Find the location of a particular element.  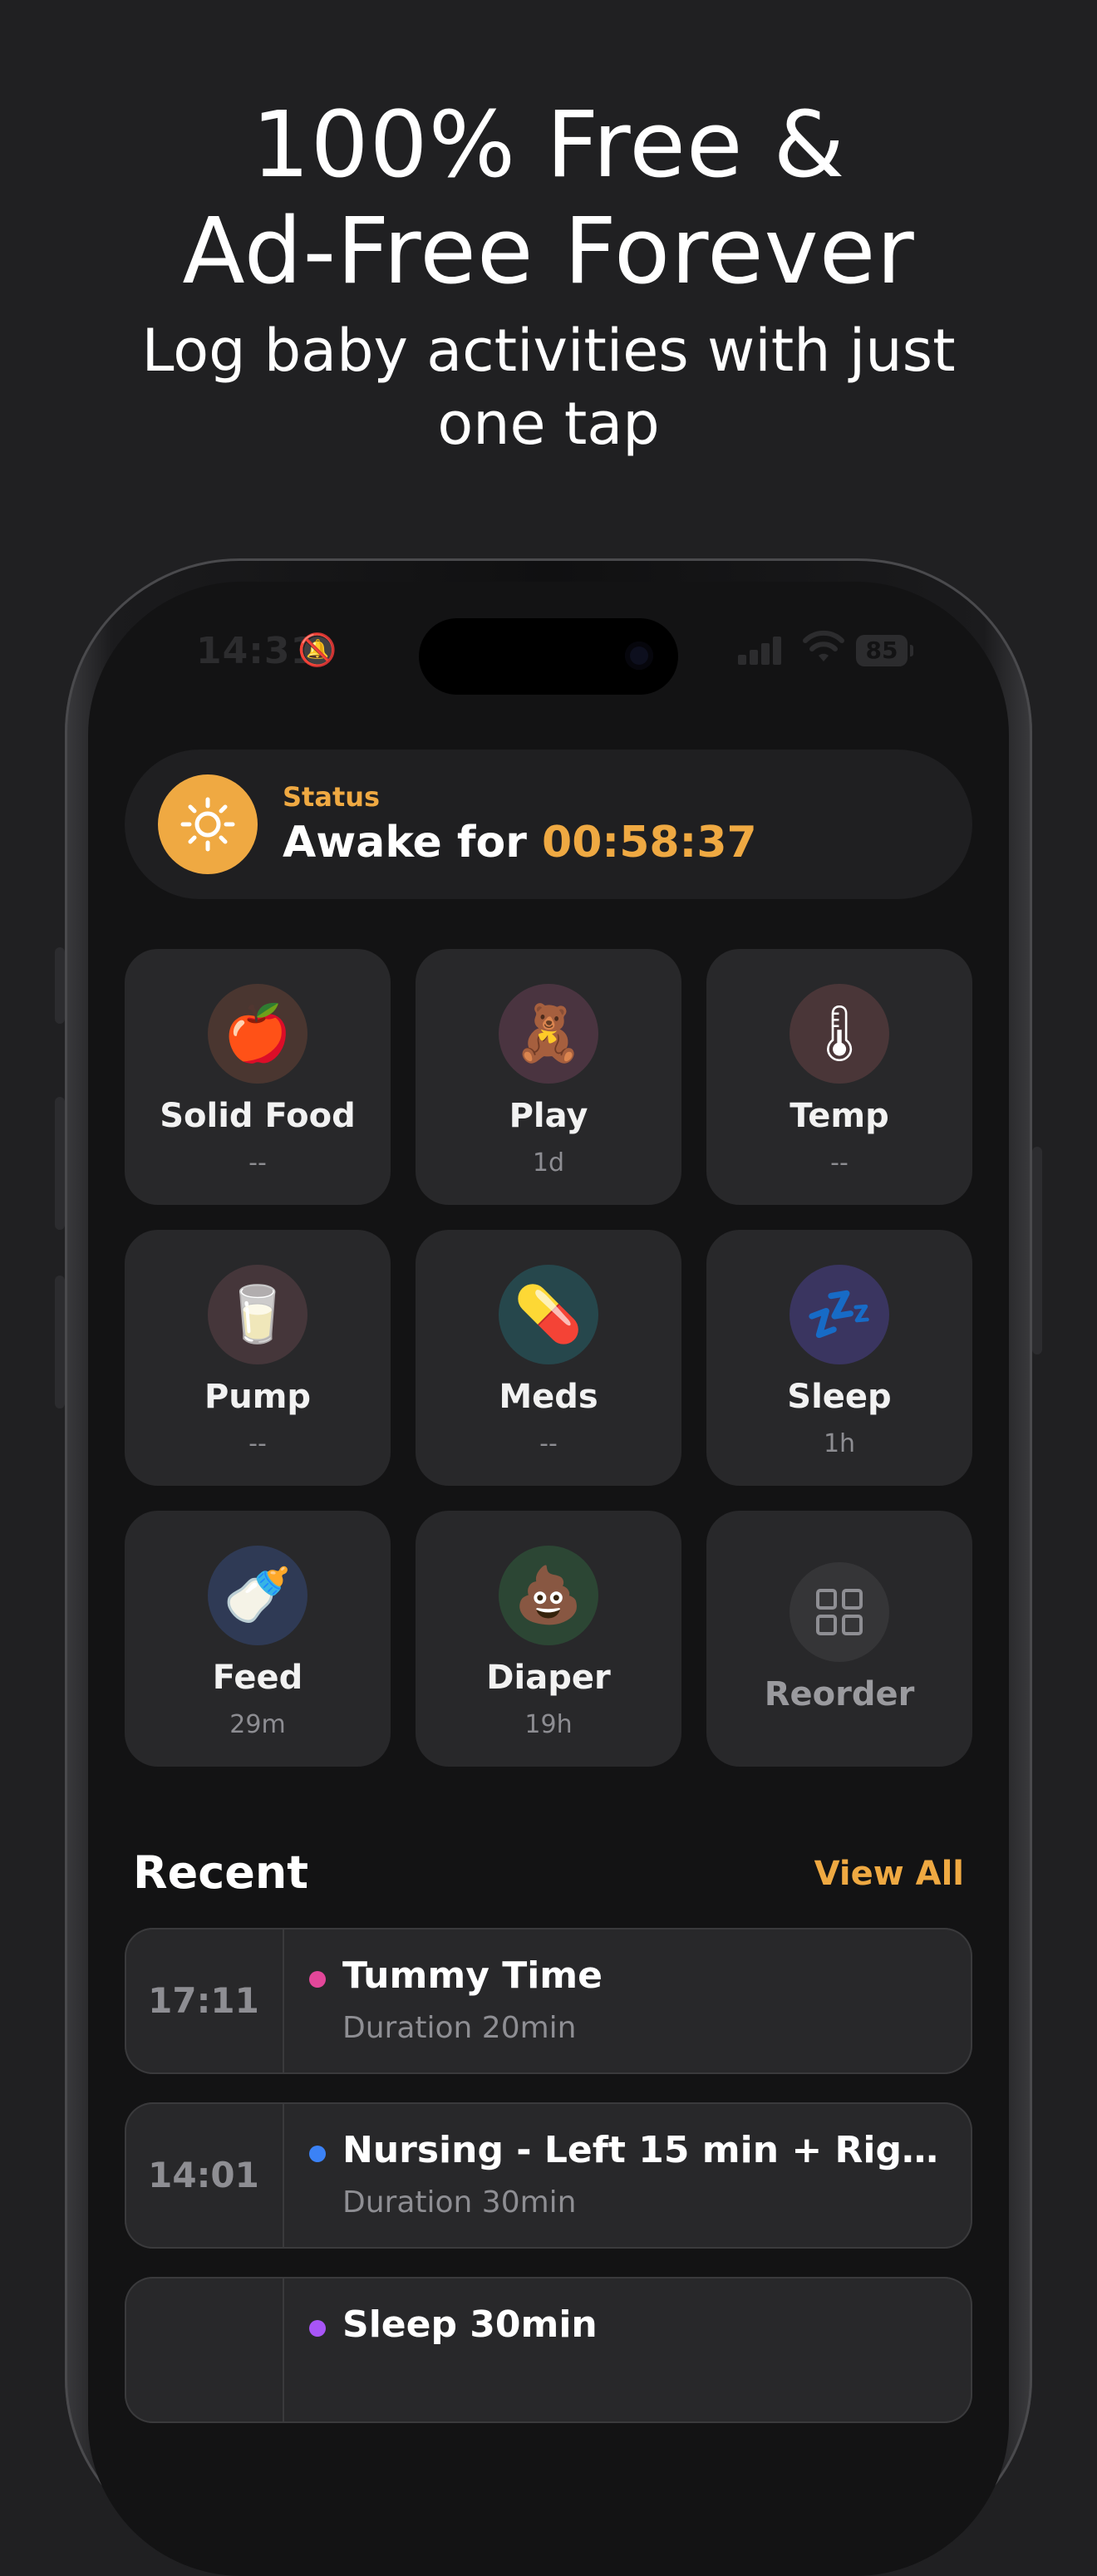

tile-play: 🧸 Play 1d is located at coordinates (548, 1077).